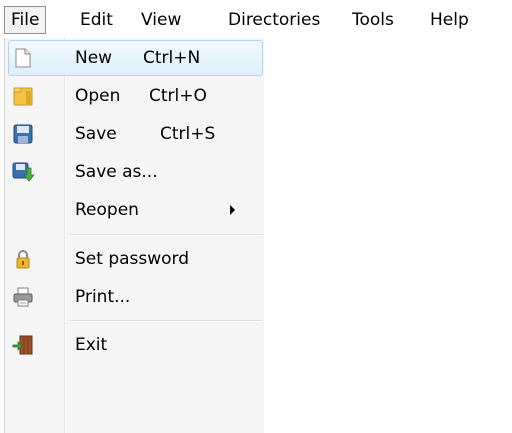 The width and height of the screenshot is (512, 433). I want to click on menu-file: File, so click(25, 20).